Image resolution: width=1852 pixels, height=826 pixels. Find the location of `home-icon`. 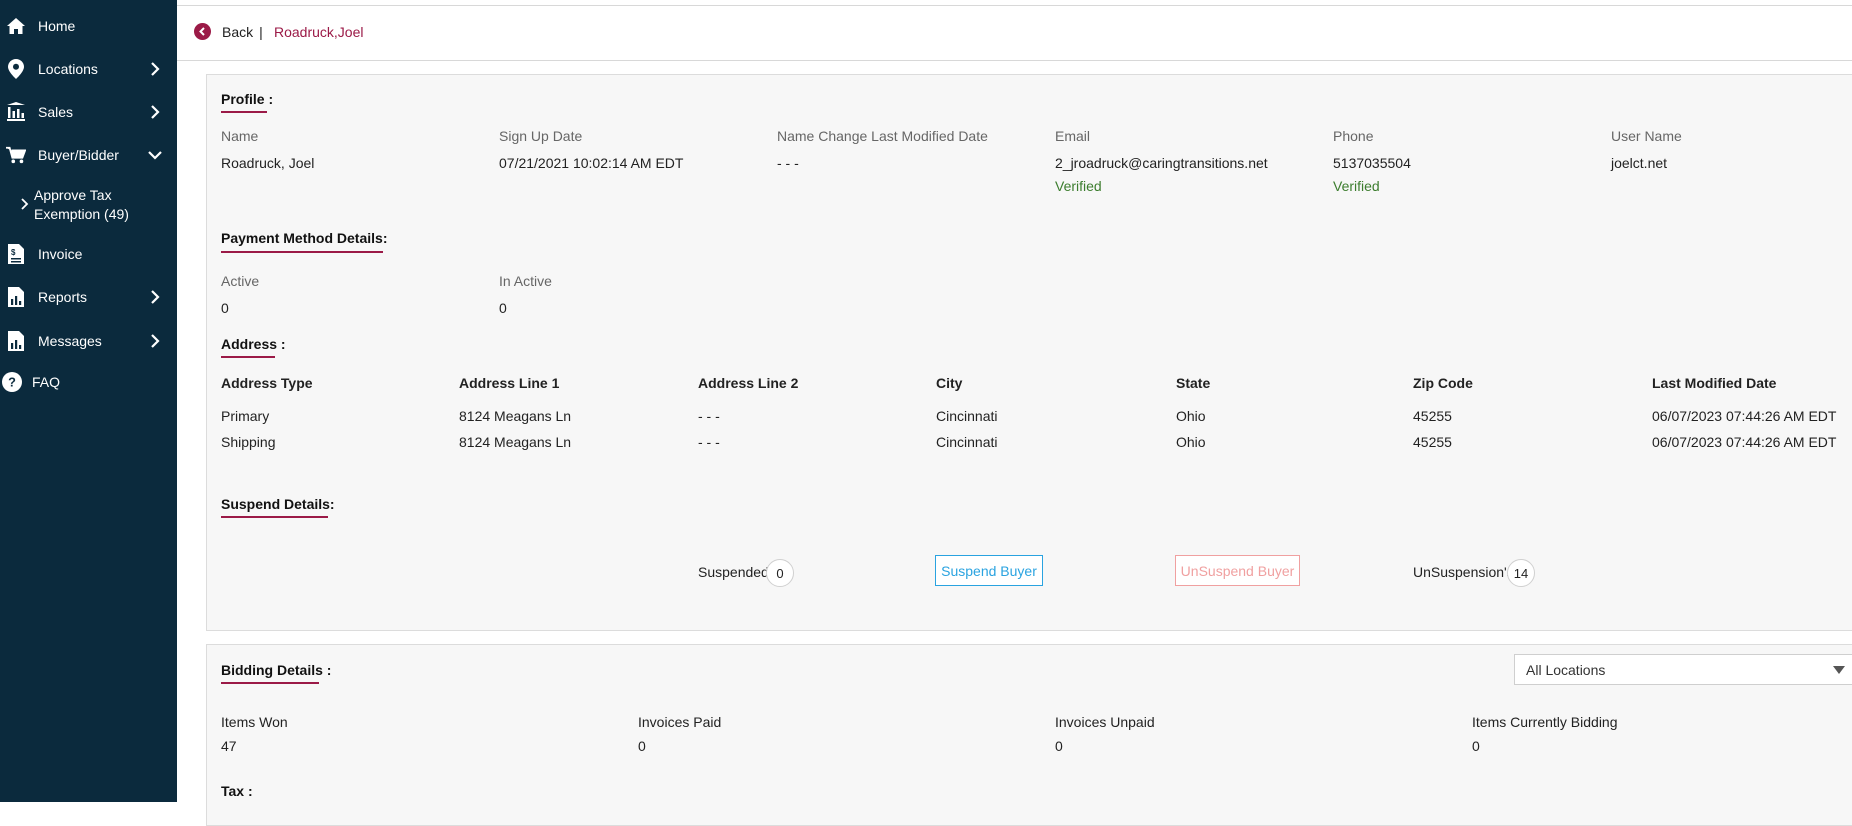

home-icon is located at coordinates (16, 26).